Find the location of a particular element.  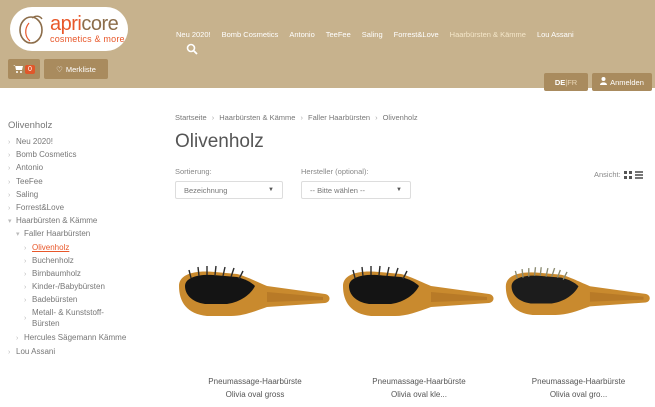

topnav-item-teefee: TeeFee is located at coordinates (338, 34).